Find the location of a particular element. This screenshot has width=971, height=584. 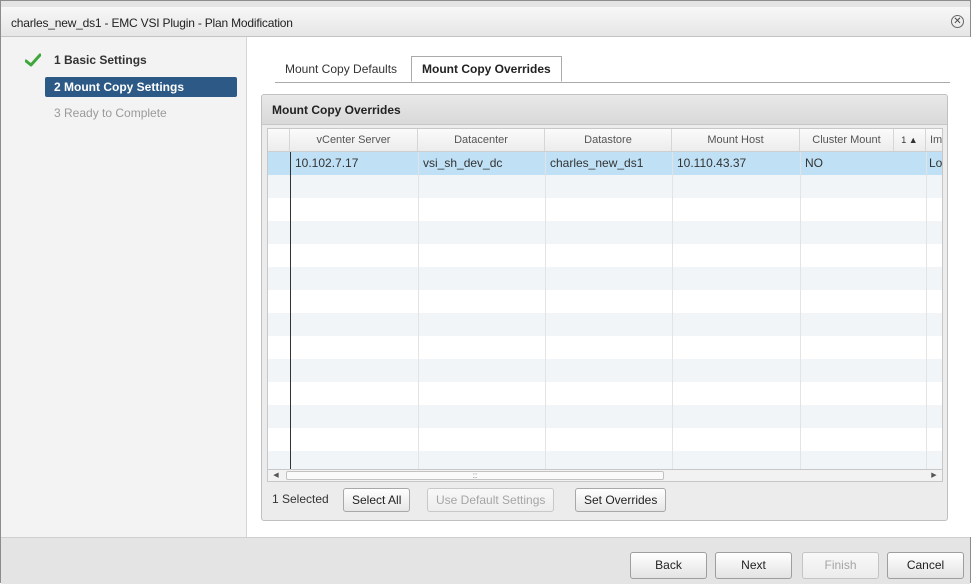

column-header-cluster-mount: Cluster Mount is located at coordinates (847, 140).